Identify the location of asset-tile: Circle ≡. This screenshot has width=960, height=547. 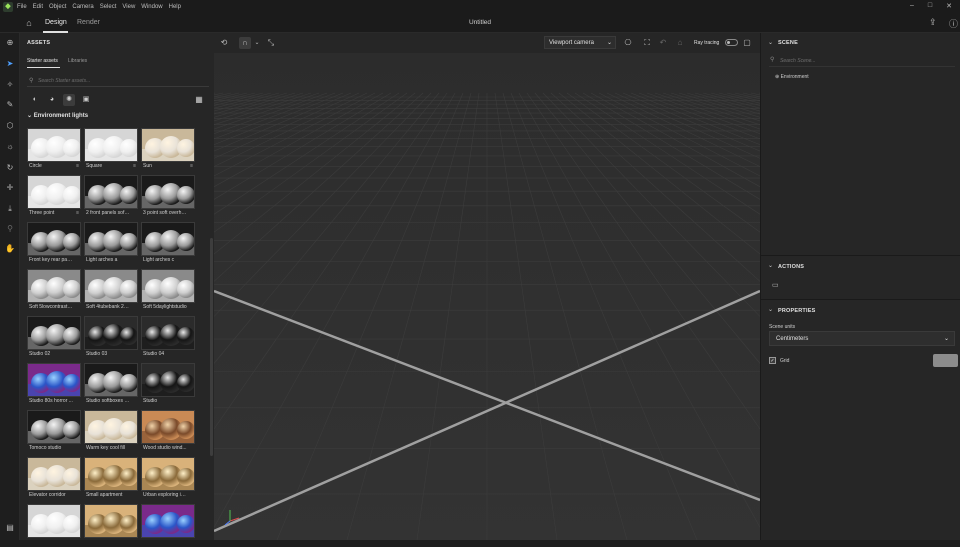
(54, 149).